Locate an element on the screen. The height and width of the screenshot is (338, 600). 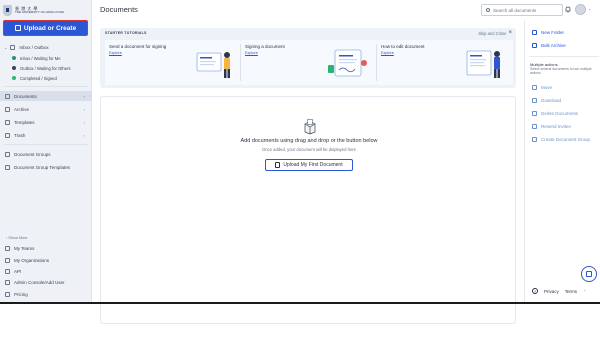
create-document-group-action: Create Document Group is located at coordinates (561, 139).